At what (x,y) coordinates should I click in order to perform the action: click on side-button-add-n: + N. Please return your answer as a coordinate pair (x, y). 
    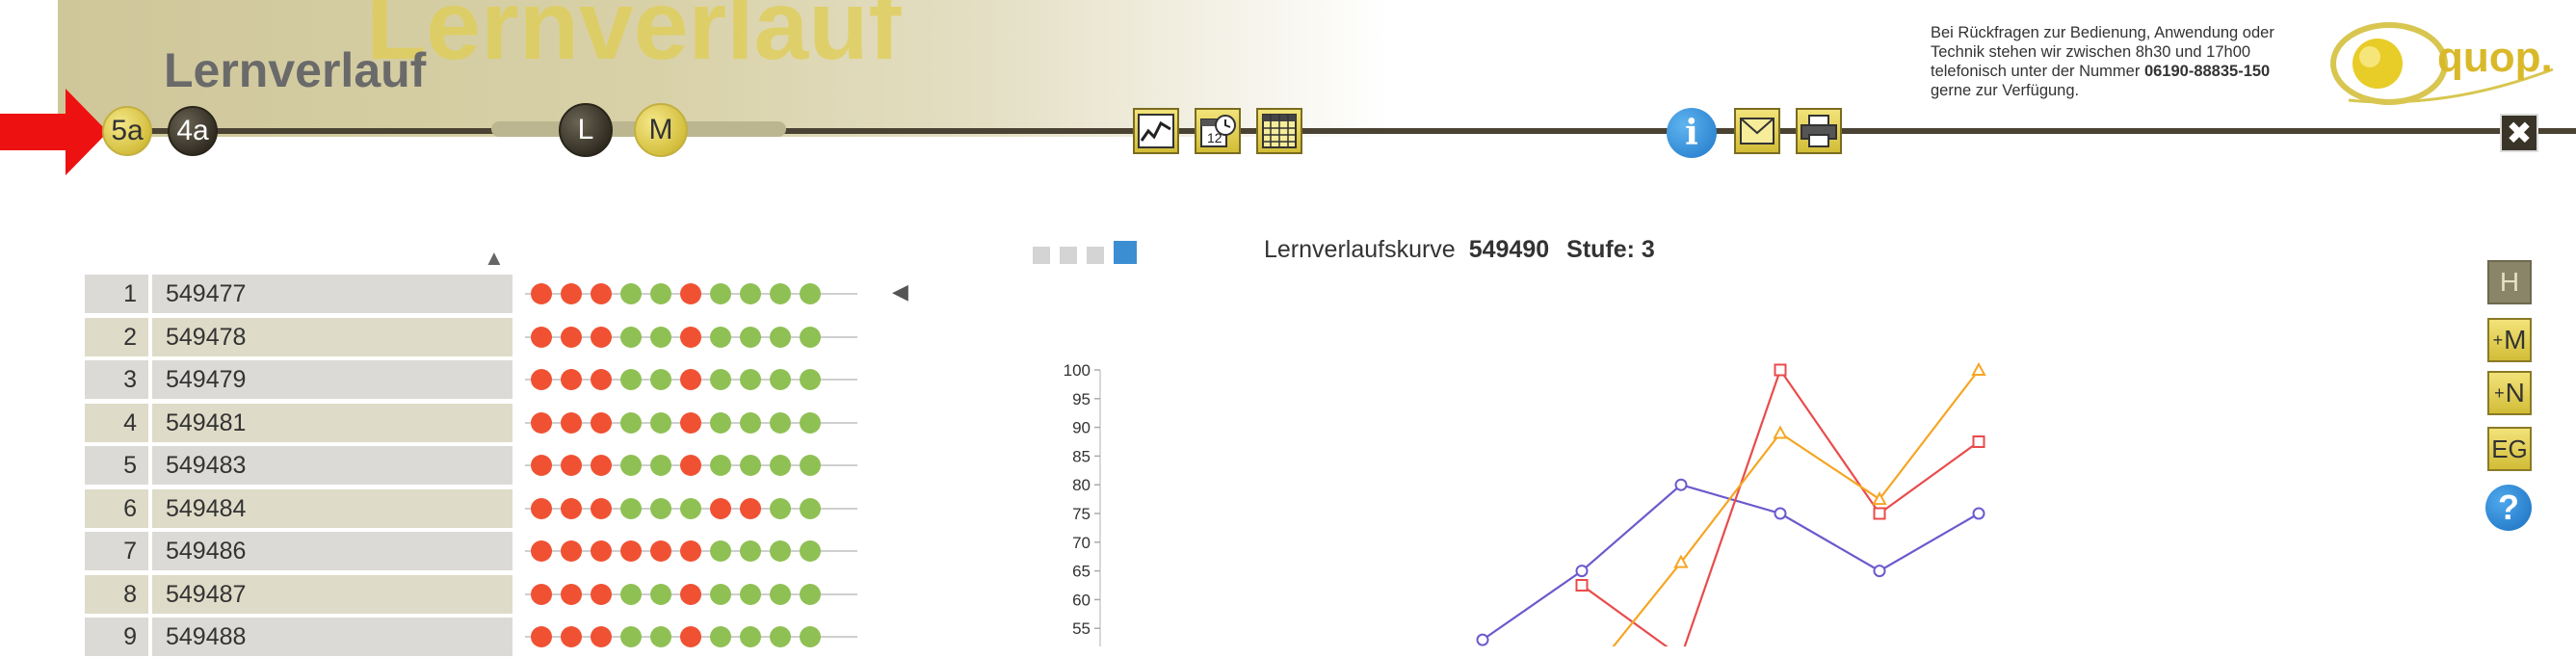
    Looking at the image, I should click on (2510, 393).